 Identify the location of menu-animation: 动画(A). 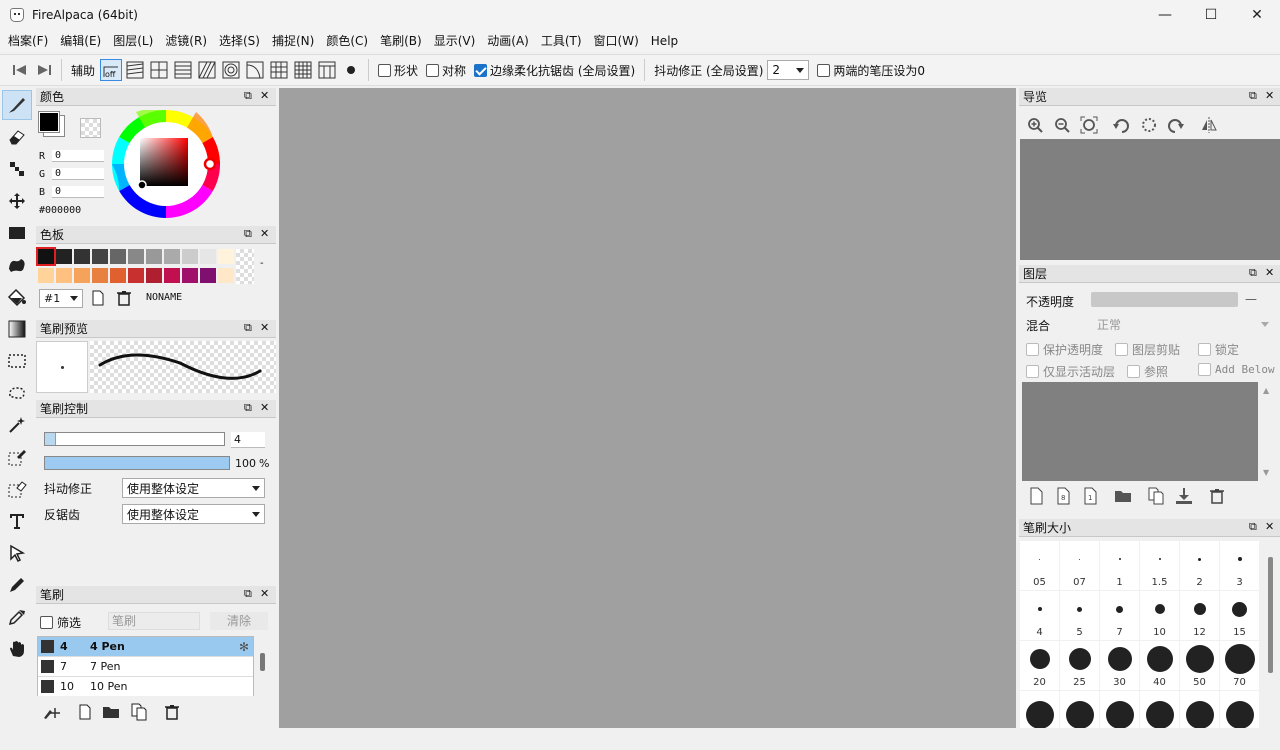
(508, 41).